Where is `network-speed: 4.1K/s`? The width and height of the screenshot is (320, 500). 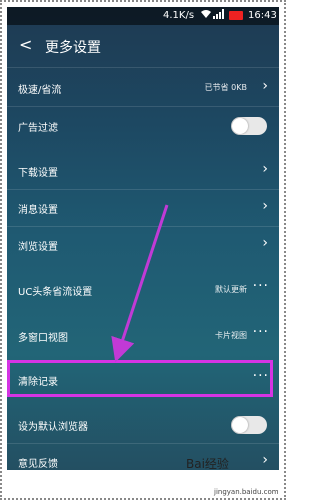
network-speed: 4.1K/s is located at coordinates (179, 15).